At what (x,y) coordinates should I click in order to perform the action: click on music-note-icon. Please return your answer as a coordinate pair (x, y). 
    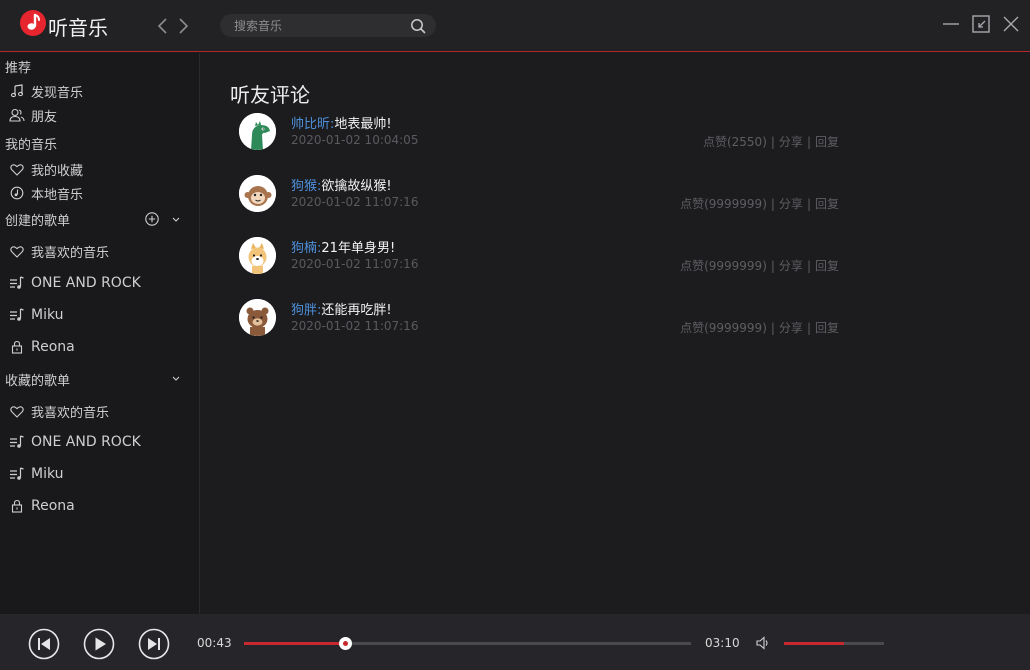
    Looking at the image, I should click on (17, 91).